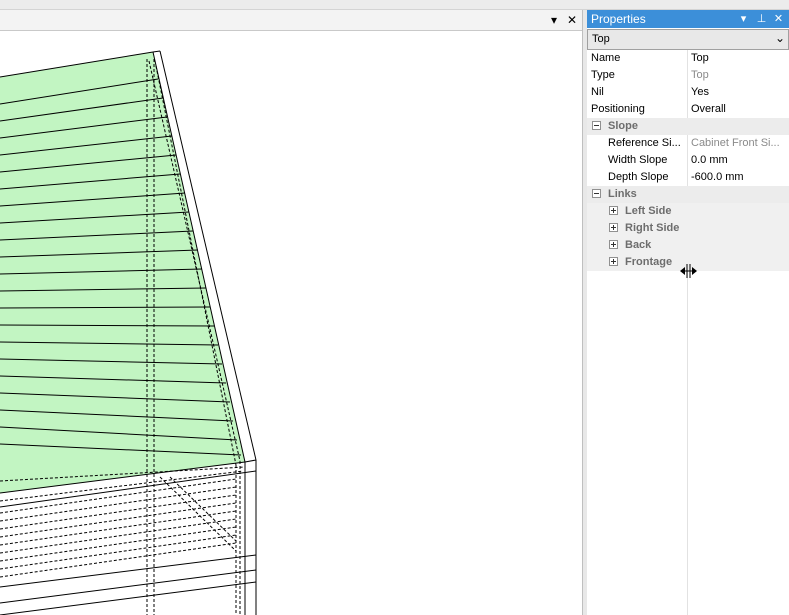  What do you see at coordinates (638, 245) in the screenshot?
I see `link-label: Back` at bounding box center [638, 245].